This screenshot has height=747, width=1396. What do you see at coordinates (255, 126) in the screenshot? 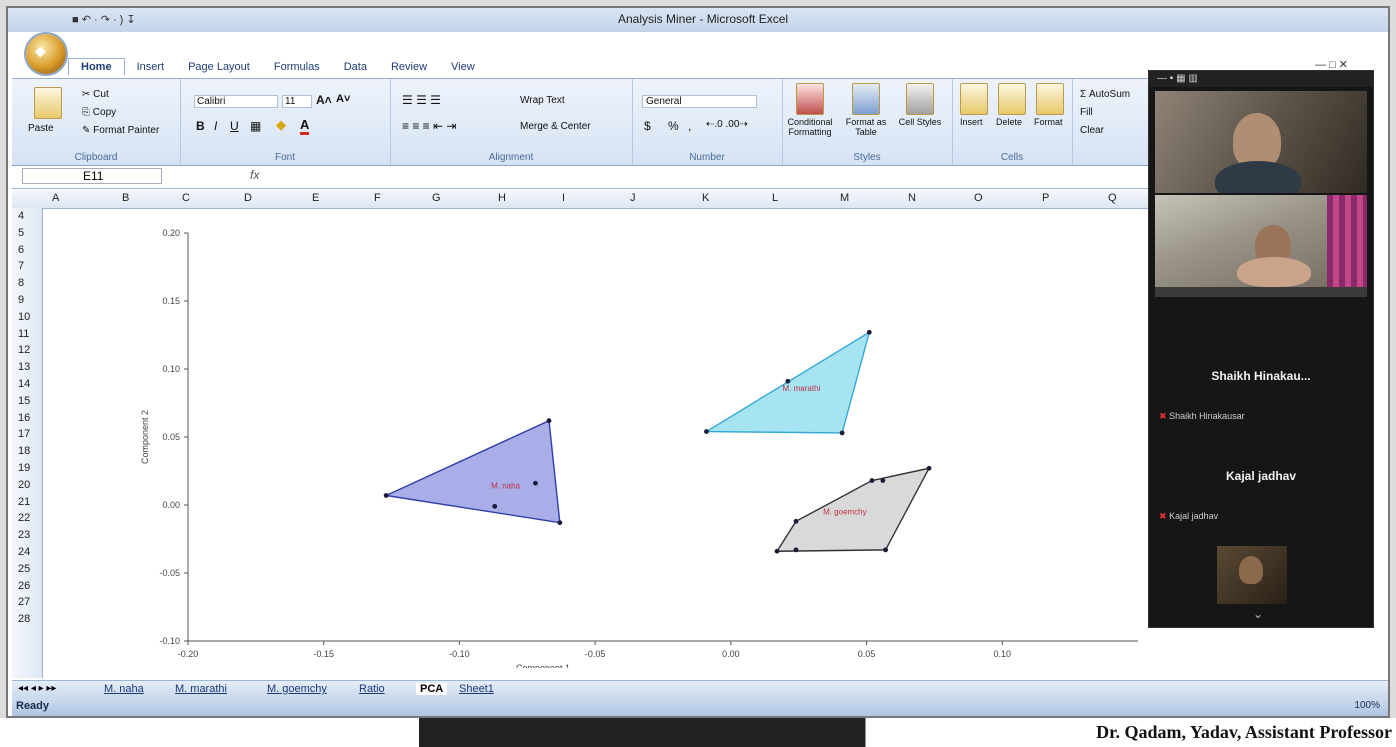
I see `borders-icon: ▦` at bounding box center [255, 126].